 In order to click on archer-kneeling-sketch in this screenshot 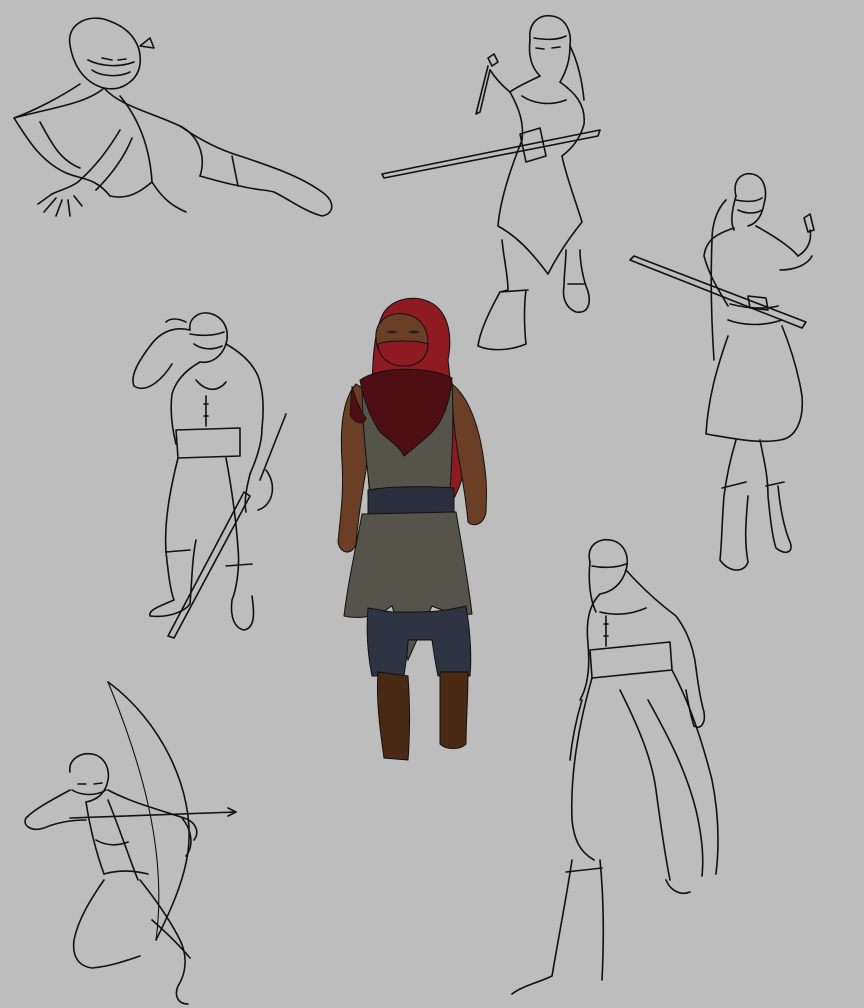, I will do `click(130, 843)`.